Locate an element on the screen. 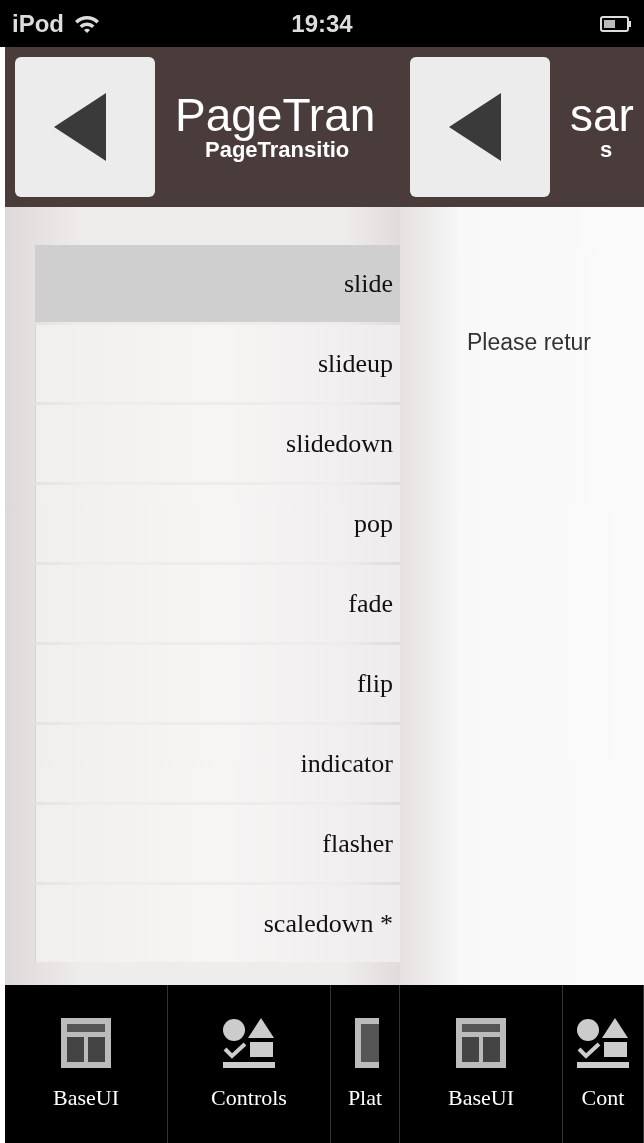  list-item: scaledown * is located at coordinates (217, 923).